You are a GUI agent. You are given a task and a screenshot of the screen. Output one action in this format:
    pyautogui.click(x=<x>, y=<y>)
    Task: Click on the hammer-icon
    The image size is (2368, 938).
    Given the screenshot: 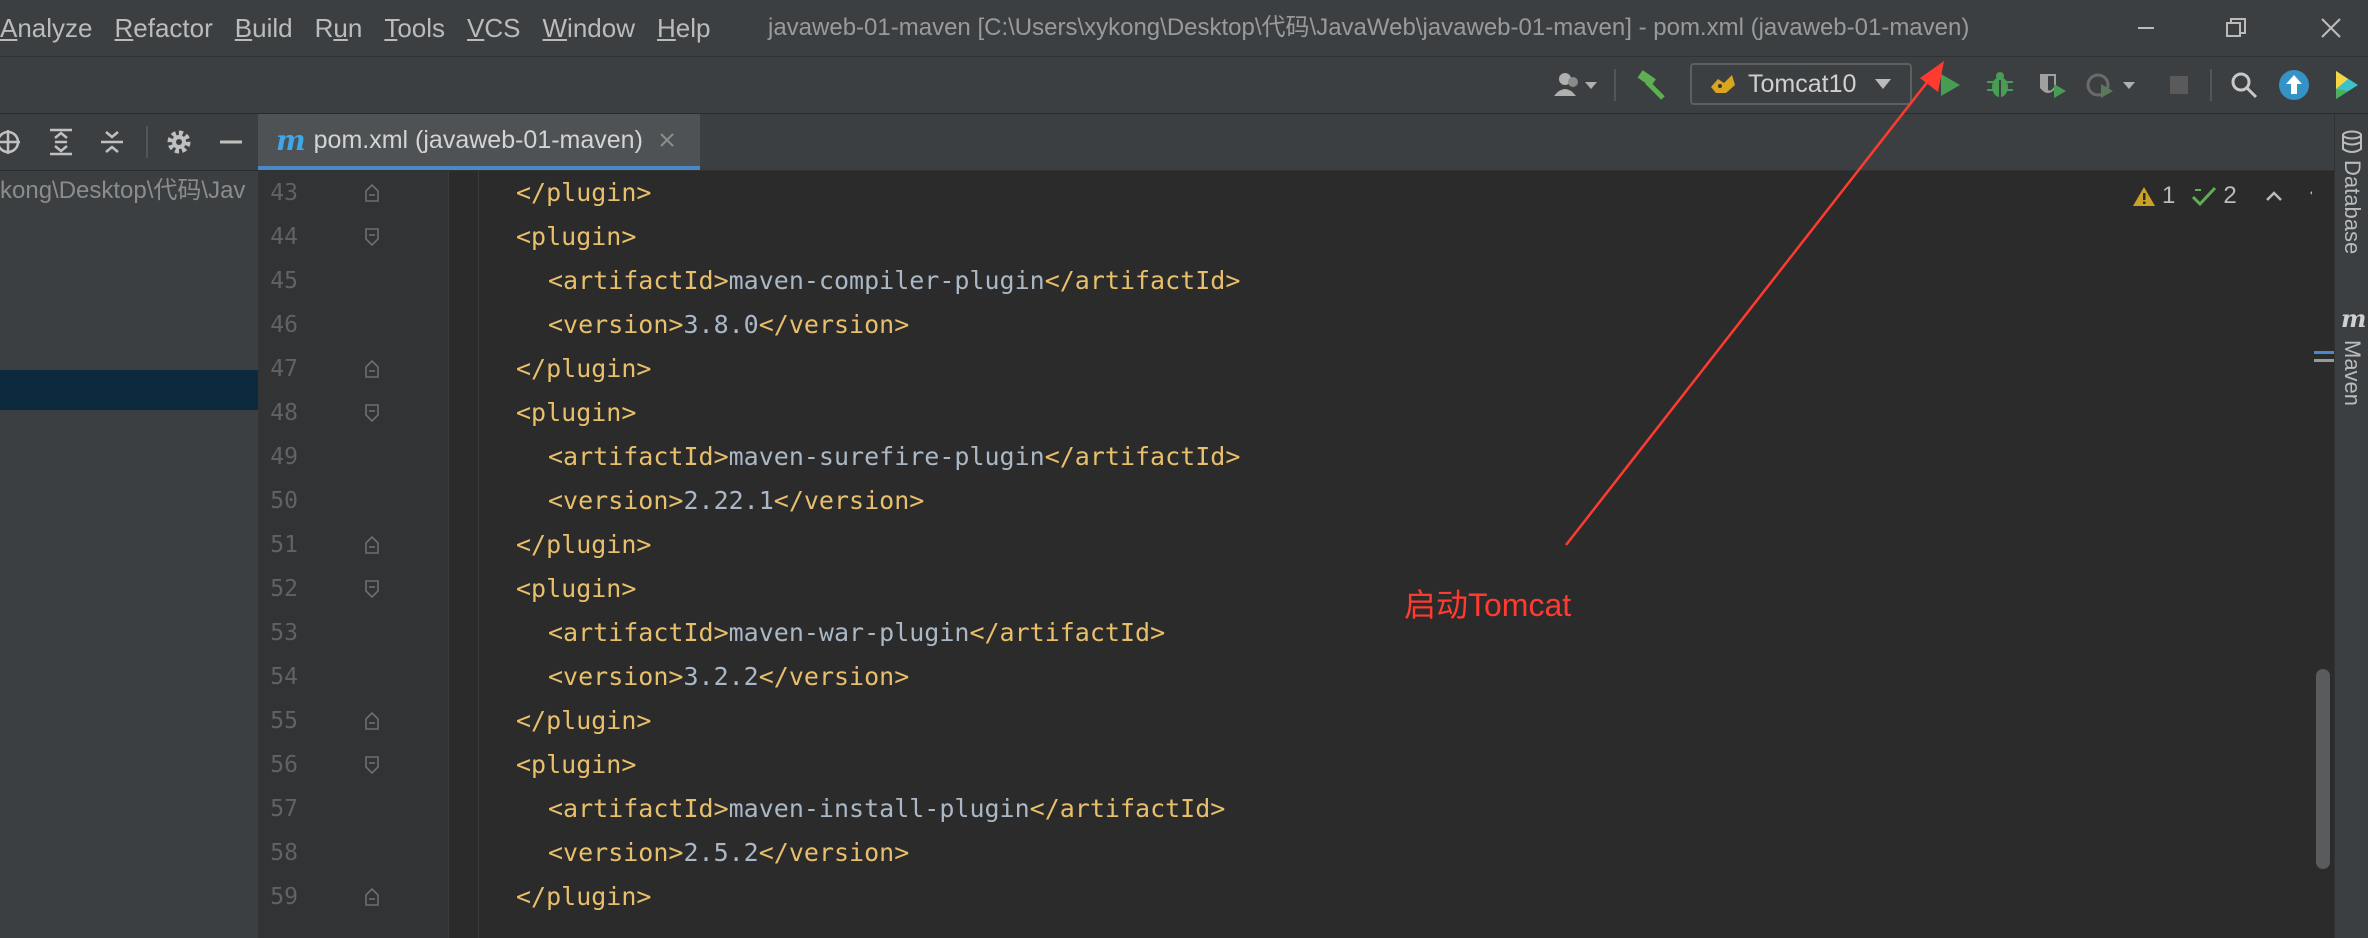 What is the action you would take?
    pyautogui.click(x=1651, y=85)
    